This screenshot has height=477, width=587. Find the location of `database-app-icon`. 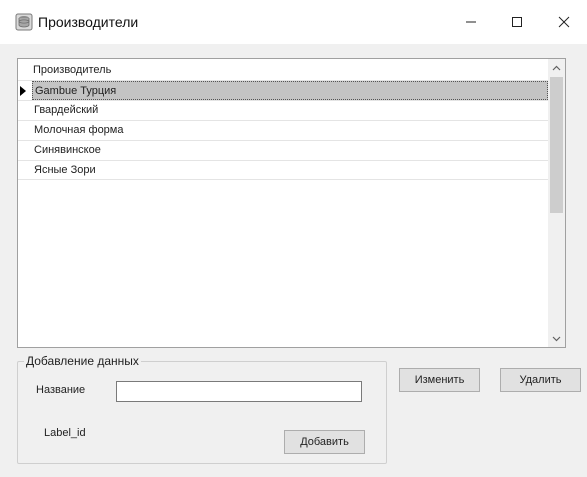

database-app-icon is located at coordinates (24, 22).